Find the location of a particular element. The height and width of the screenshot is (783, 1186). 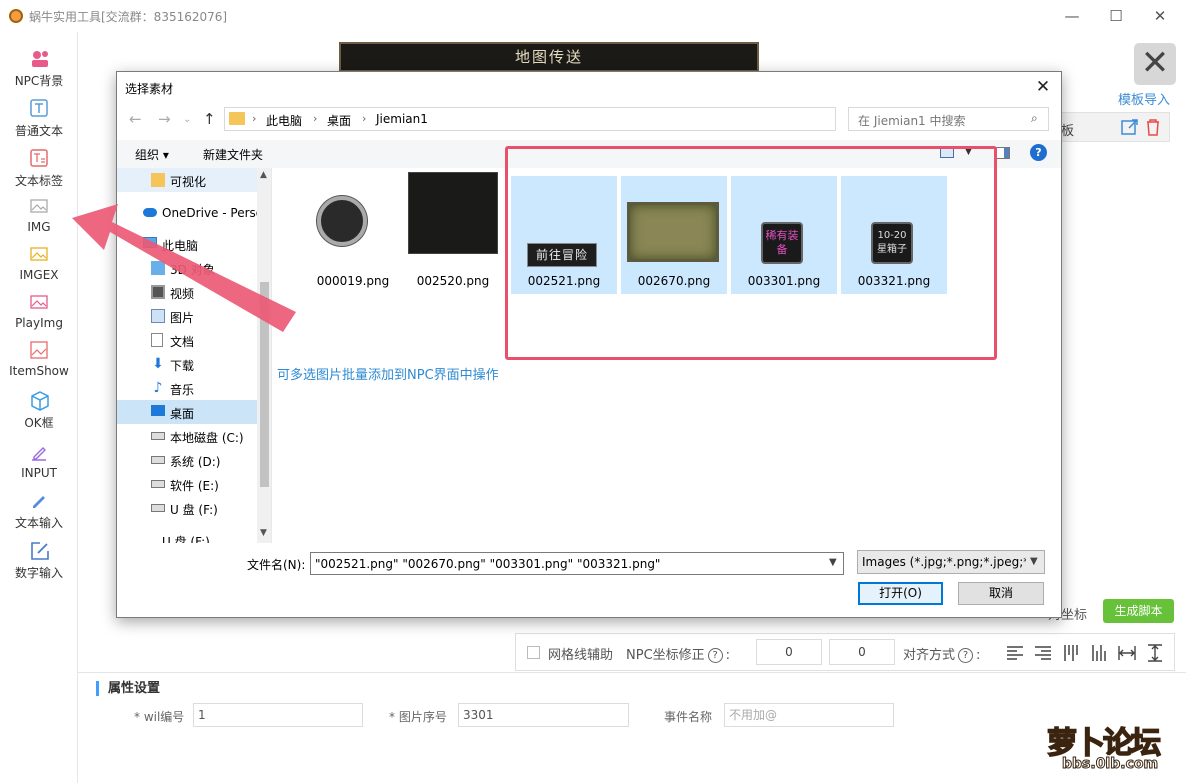

drive-icon is located at coordinates (158, 484).